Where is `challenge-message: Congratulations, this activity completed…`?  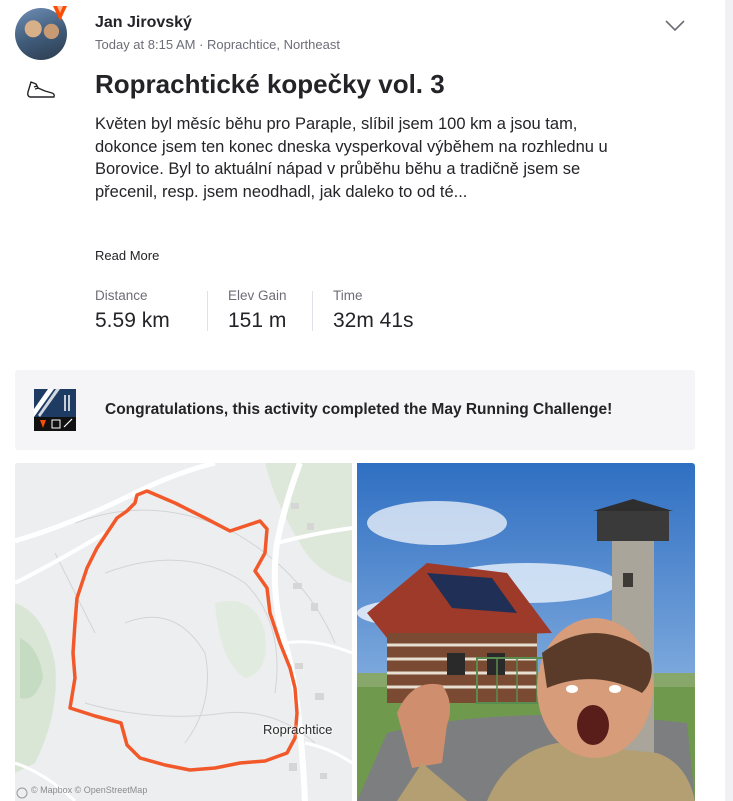
challenge-message: Congratulations, this activity completed… is located at coordinates (359, 409).